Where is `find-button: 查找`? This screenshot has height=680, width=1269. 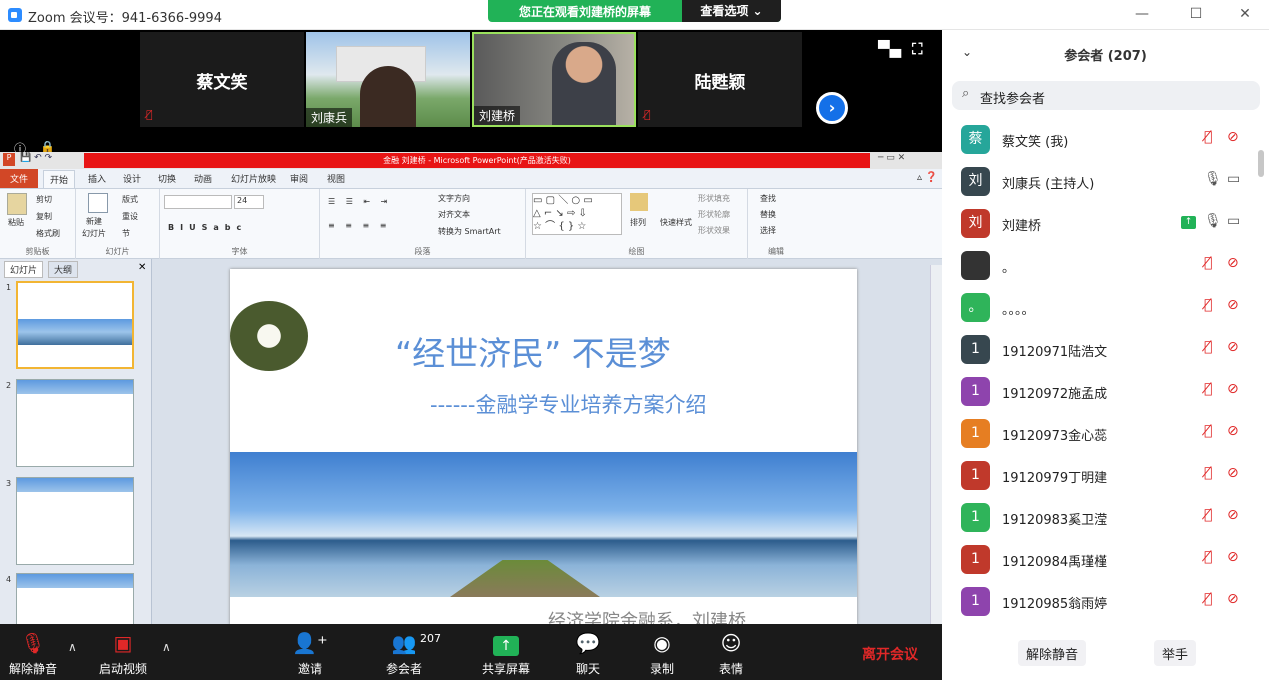 find-button: 查找 is located at coordinates (768, 198).